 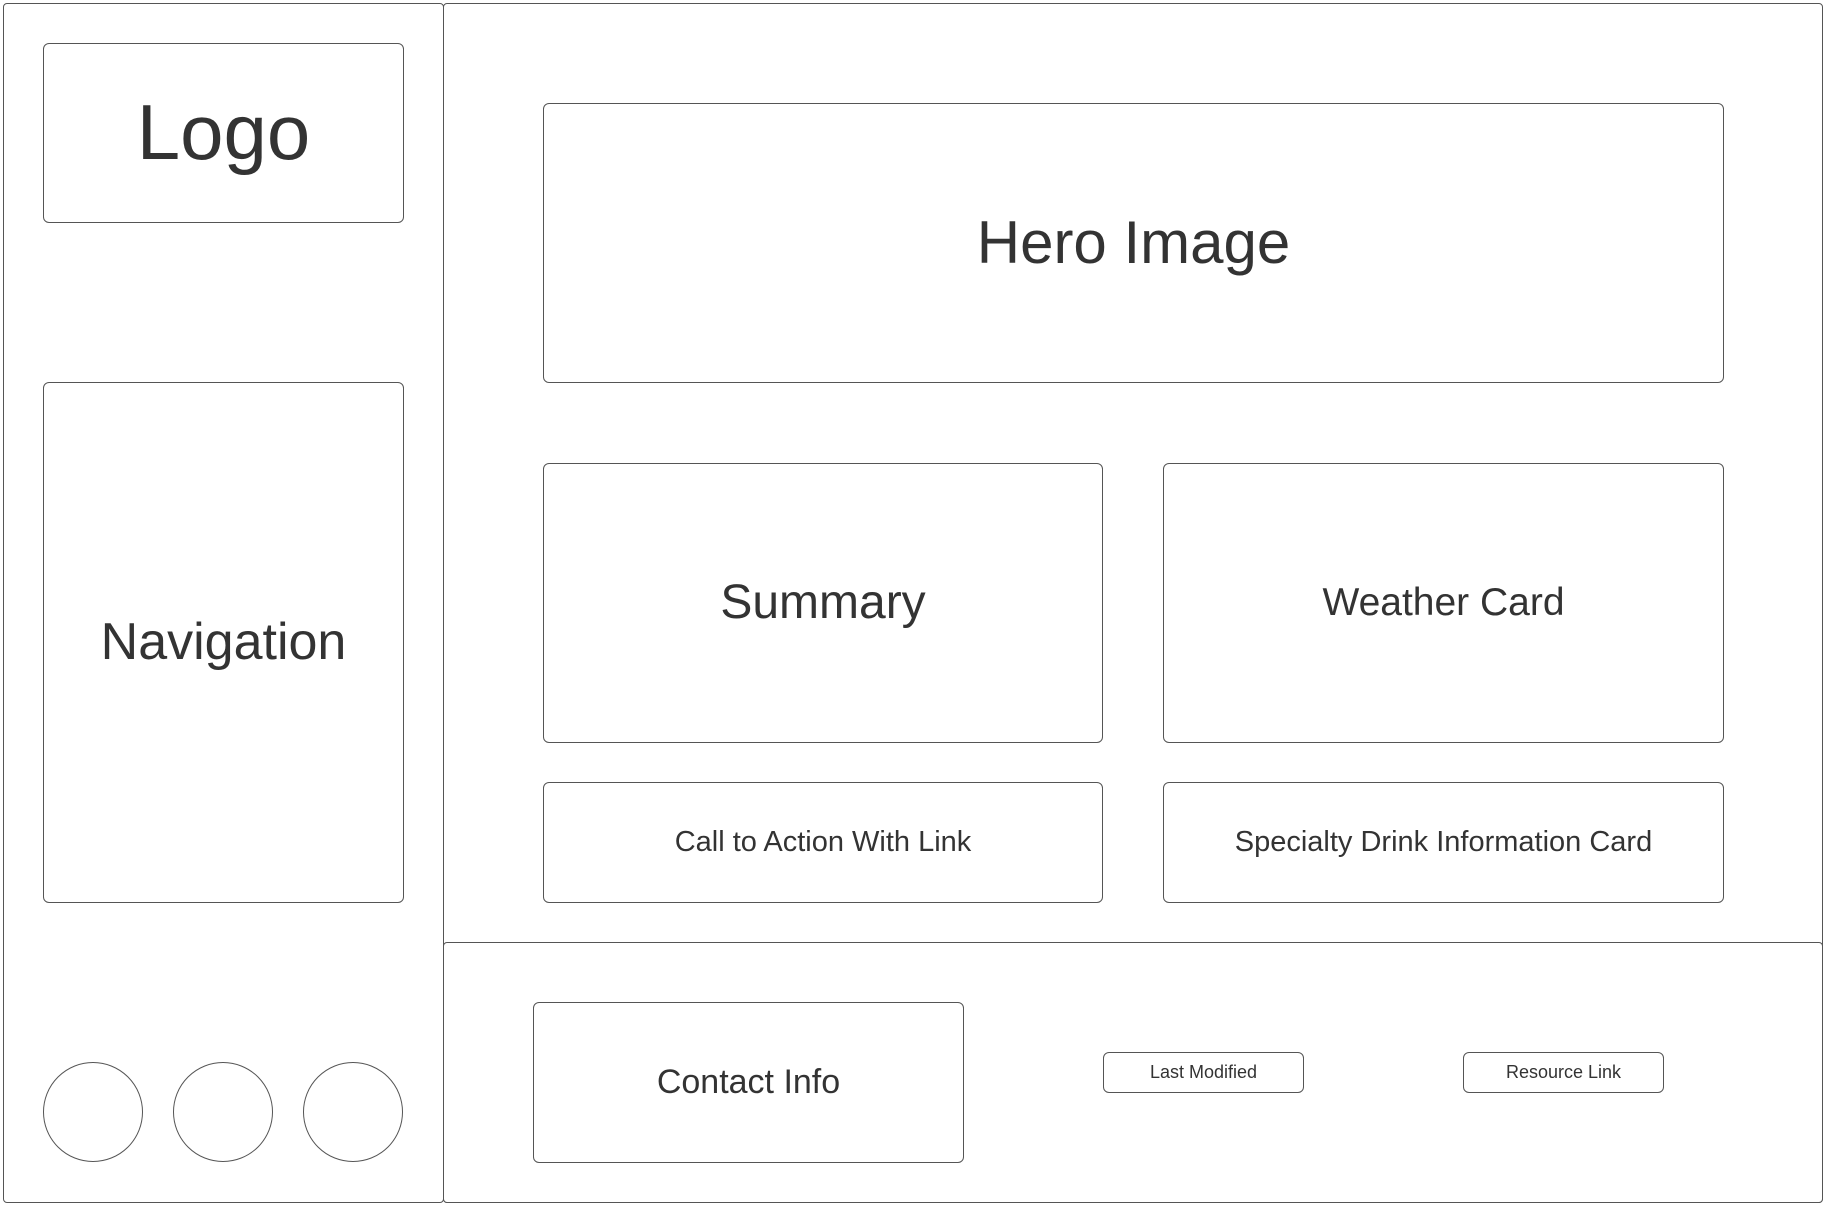 I want to click on weather-card-label: Weather Card, so click(x=1443, y=602).